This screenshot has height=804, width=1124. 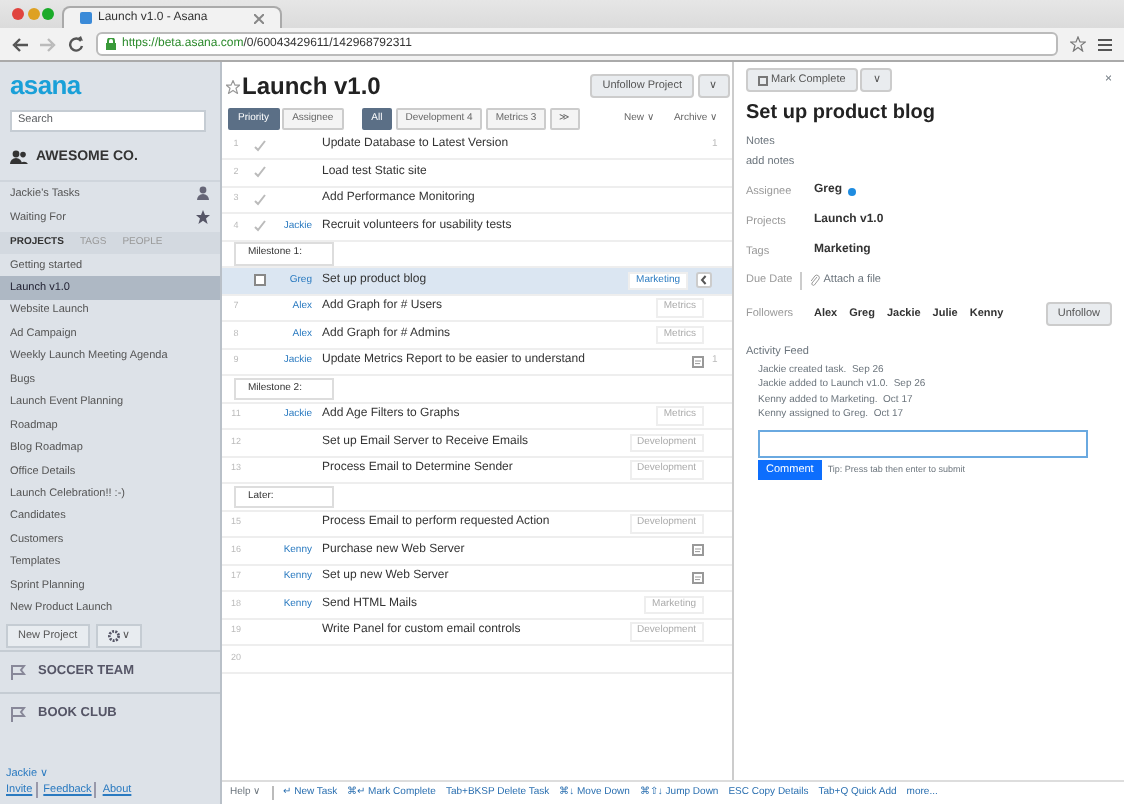 I want to click on collapse-icon, so click(x=704, y=280).